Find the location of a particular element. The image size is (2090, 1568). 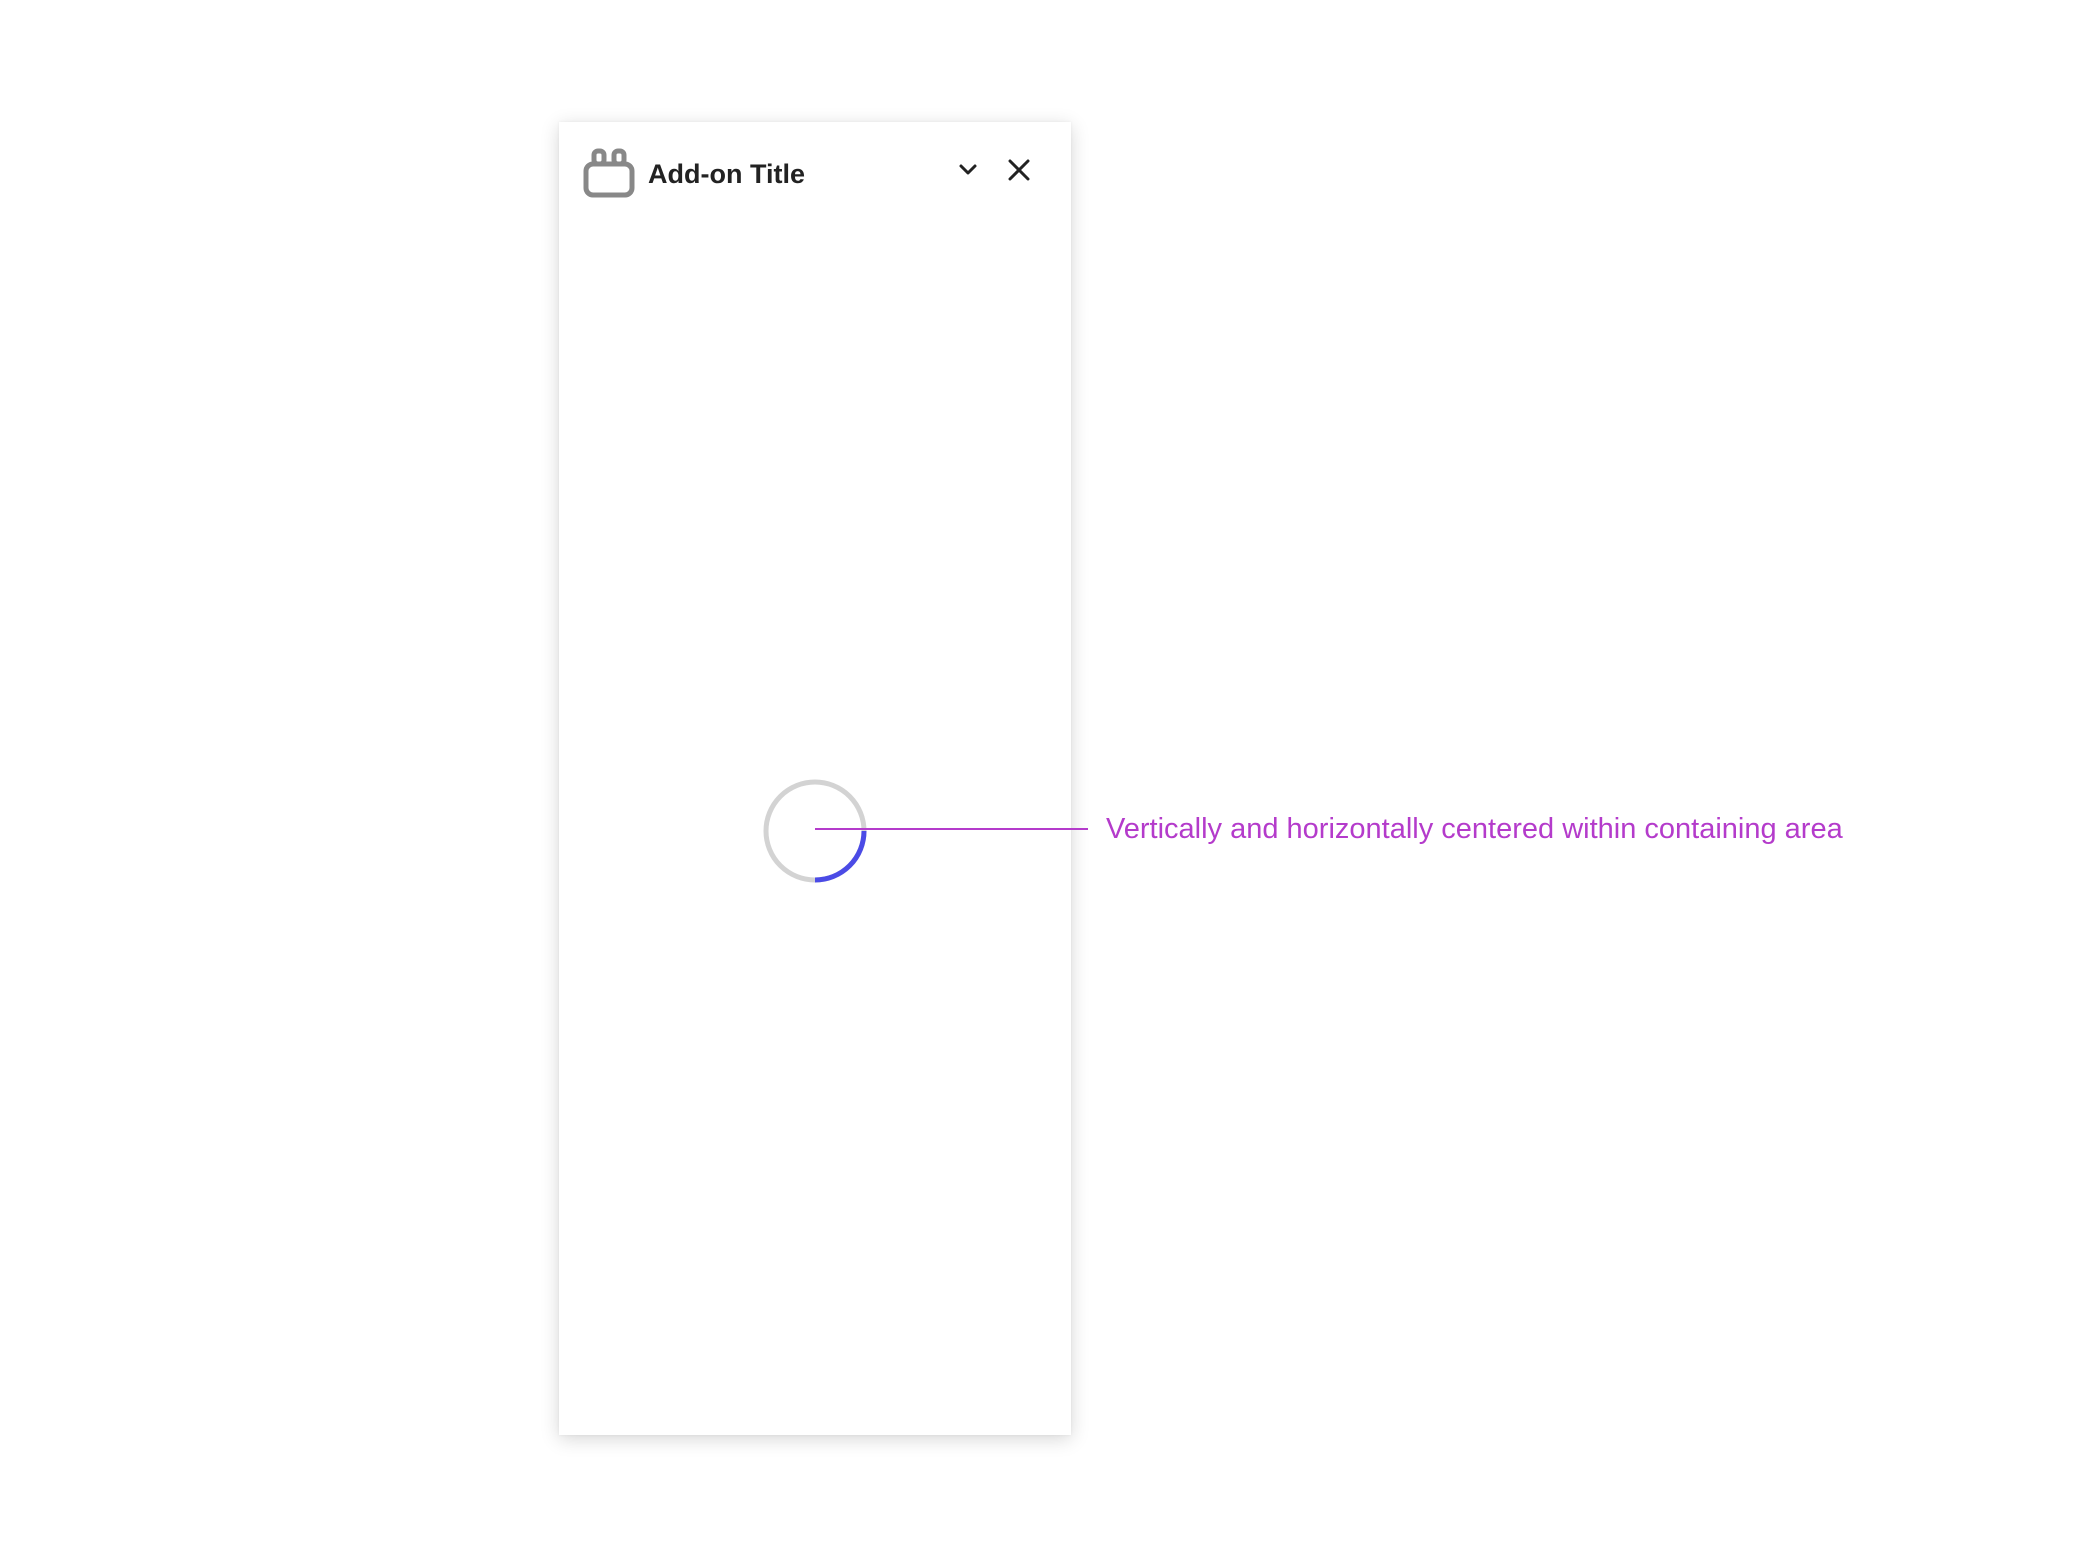

collapse-button is located at coordinates (968, 172).